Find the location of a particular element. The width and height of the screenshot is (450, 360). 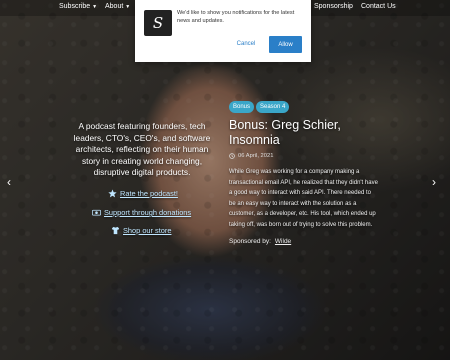

nav-subscribe: Subscribe ▼ is located at coordinates (78, 6).